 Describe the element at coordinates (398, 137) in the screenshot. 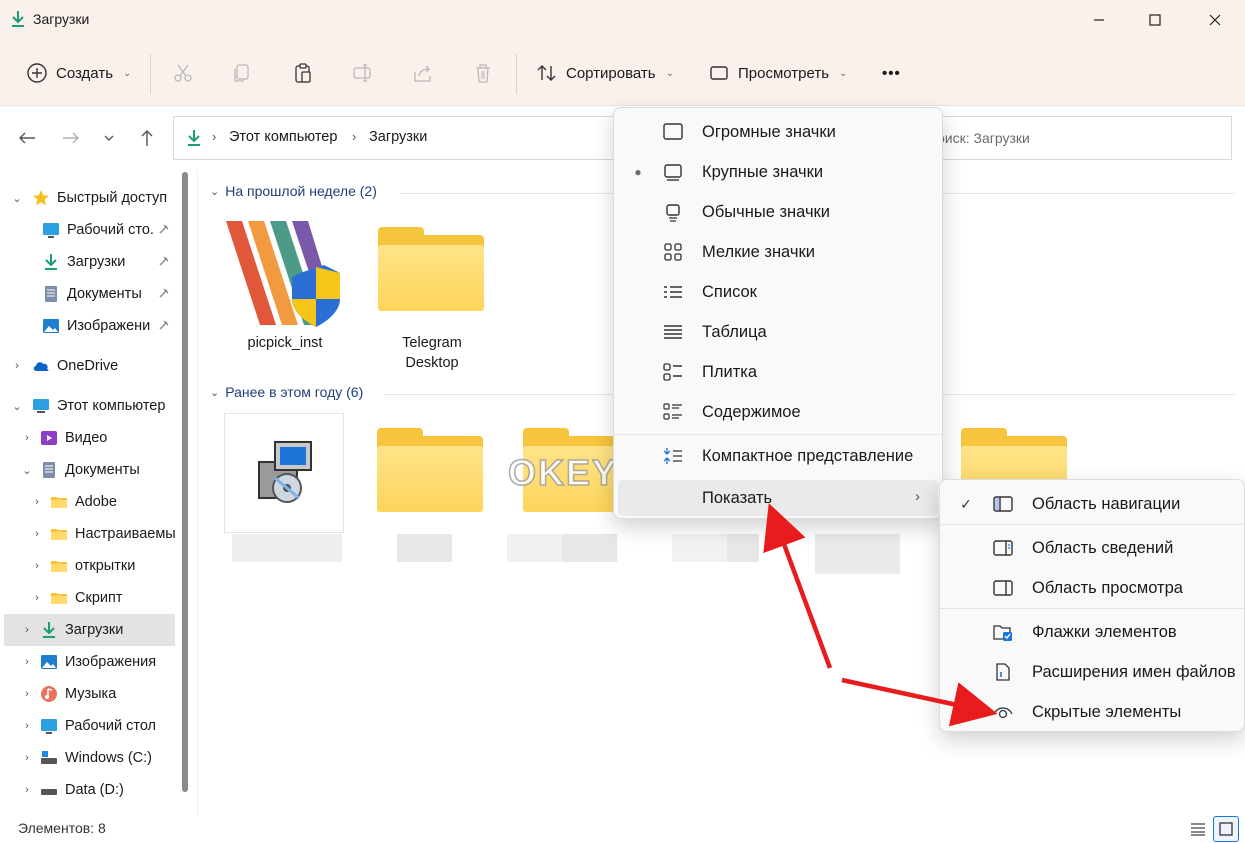

I see `breadcrumb-downloads: Загрузки` at that location.